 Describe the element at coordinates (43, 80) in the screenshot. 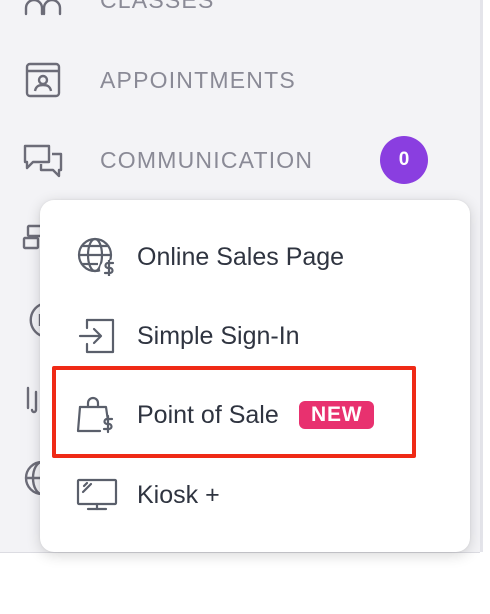

I see `appointments-icon` at that location.